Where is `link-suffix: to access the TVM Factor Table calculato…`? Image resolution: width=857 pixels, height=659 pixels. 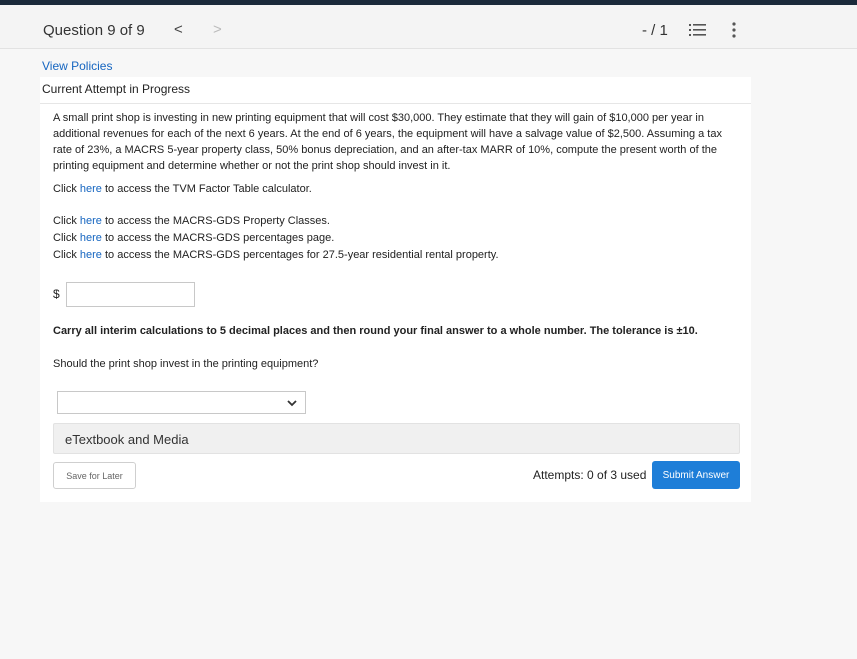
link-suffix: to access the TVM Factor Table calculato… is located at coordinates (206, 189).